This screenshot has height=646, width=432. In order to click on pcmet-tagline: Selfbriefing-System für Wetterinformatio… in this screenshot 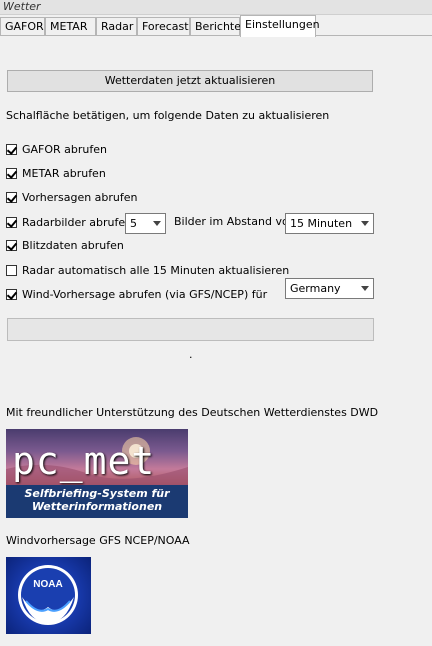, I will do `click(97, 500)`.